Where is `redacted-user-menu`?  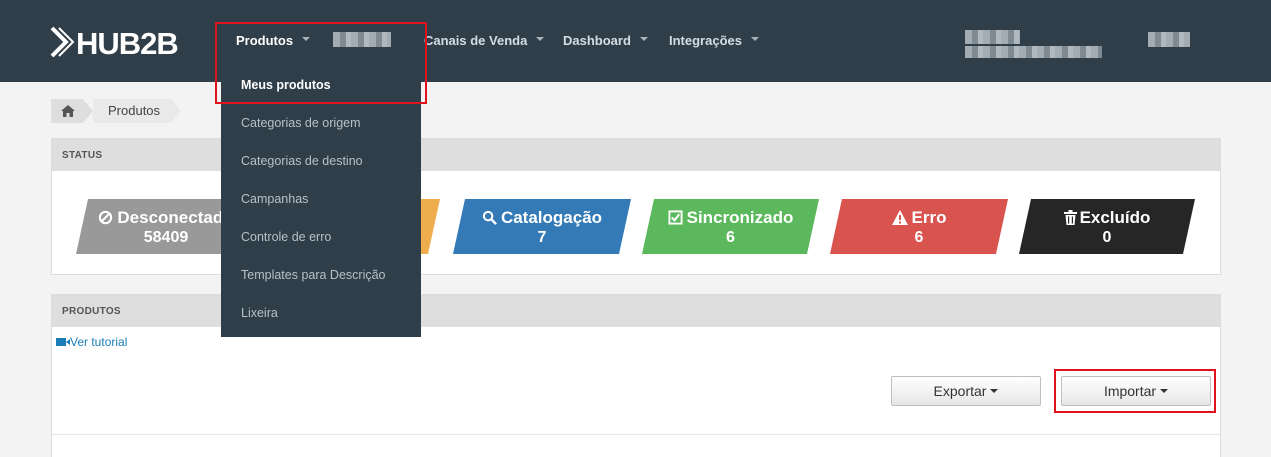
redacted-user-menu is located at coordinates (1169, 39).